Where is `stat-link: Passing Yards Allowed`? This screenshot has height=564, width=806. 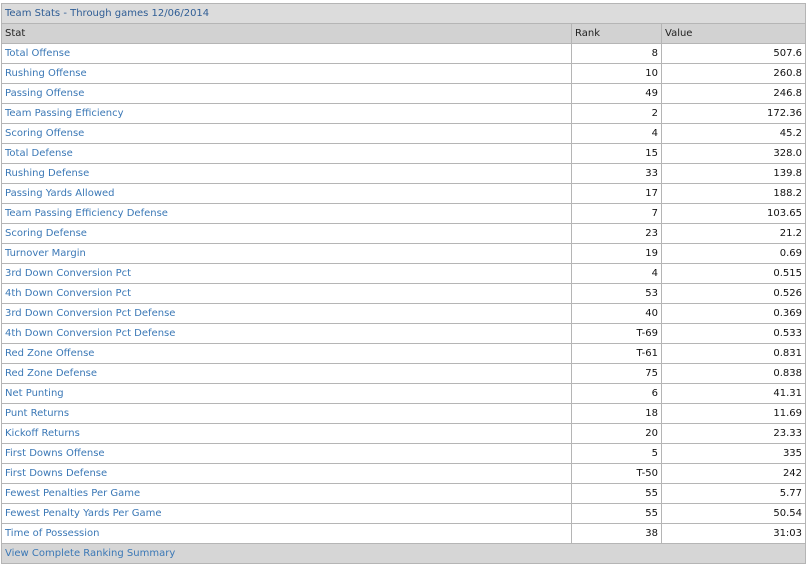 stat-link: Passing Yards Allowed is located at coordinates (60, 193).